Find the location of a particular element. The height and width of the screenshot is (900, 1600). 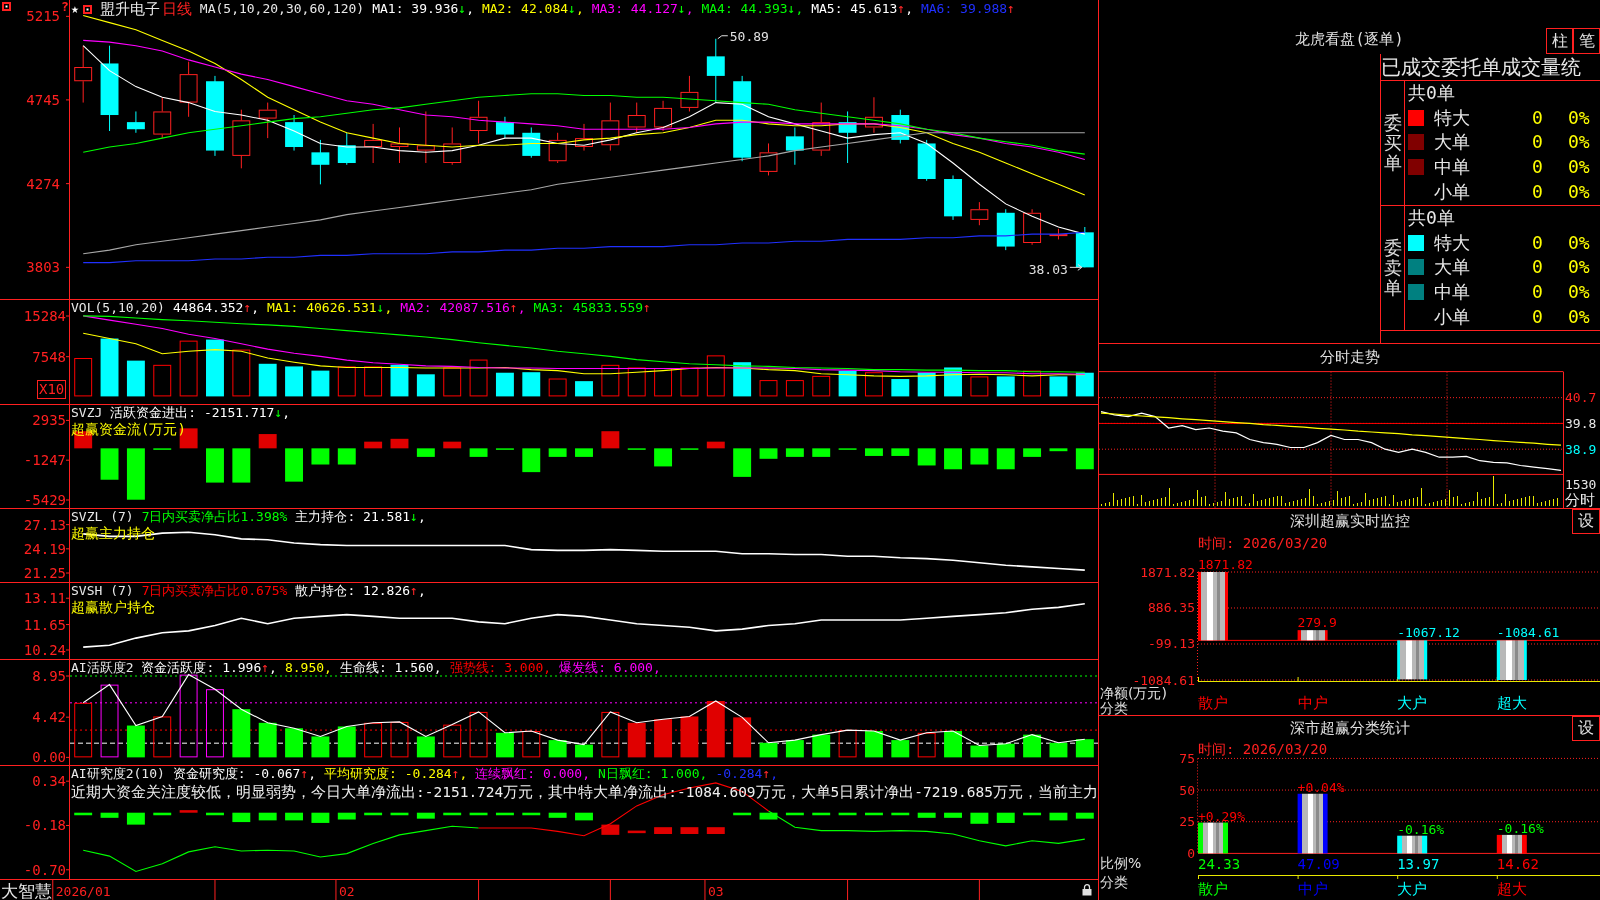

group-label: 委卖单 is located at coordinates (1392, 268).